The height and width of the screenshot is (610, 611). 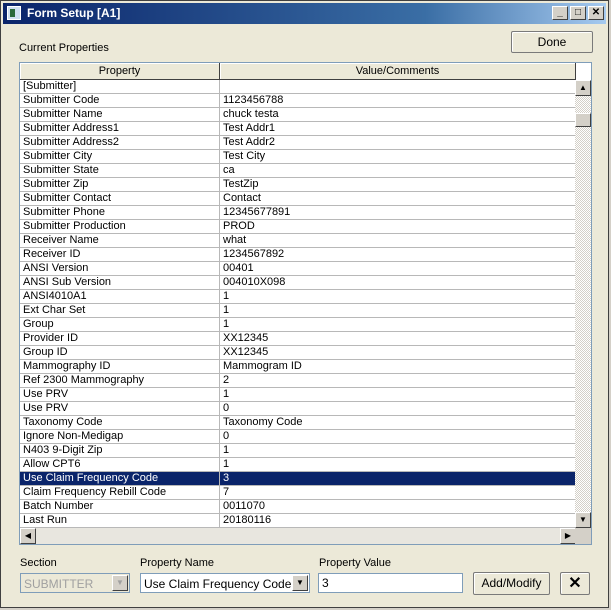 What do you see at coordinates (398, 157) in the screenshot?
I see `value-cell: Test City` at bounding box center [398, 157].